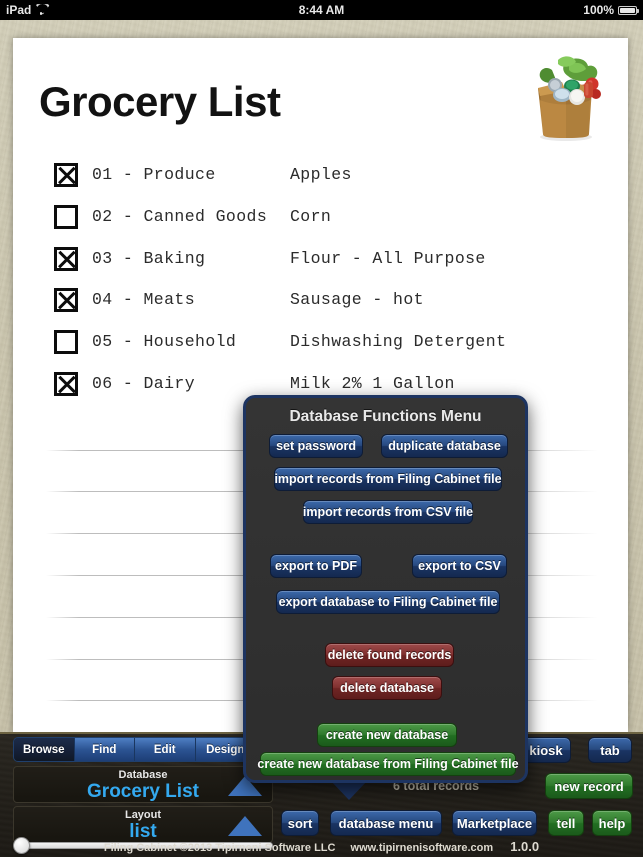  I want to click on marketplace-button: Marketplace, so click(494, 823).